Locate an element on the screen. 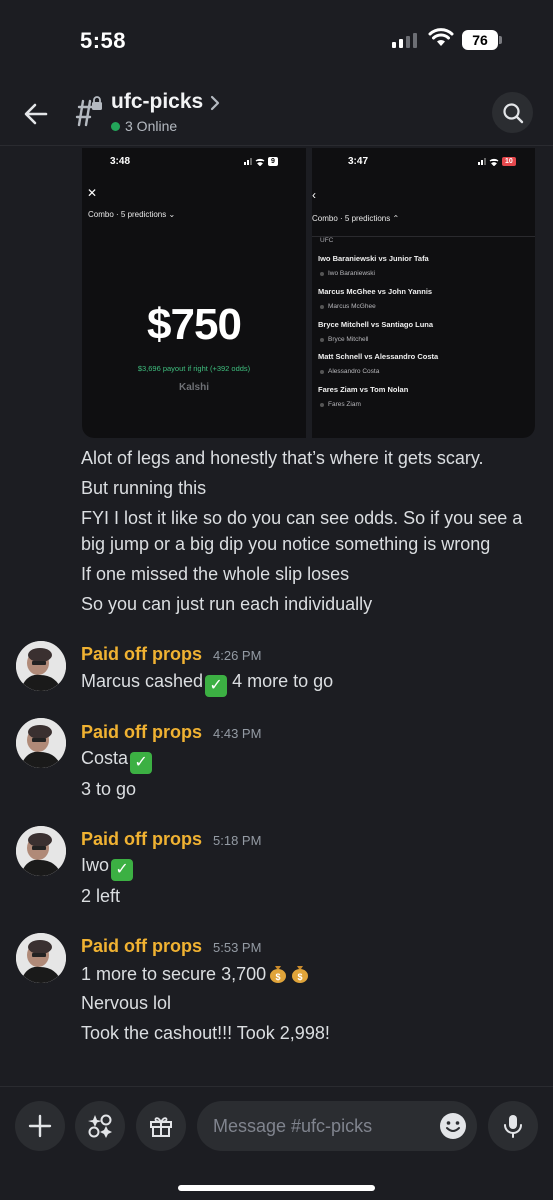 Image resolution: width=553 pixels, height=1200 pixels. microphone-icon is located at coordinates (513, 1126).